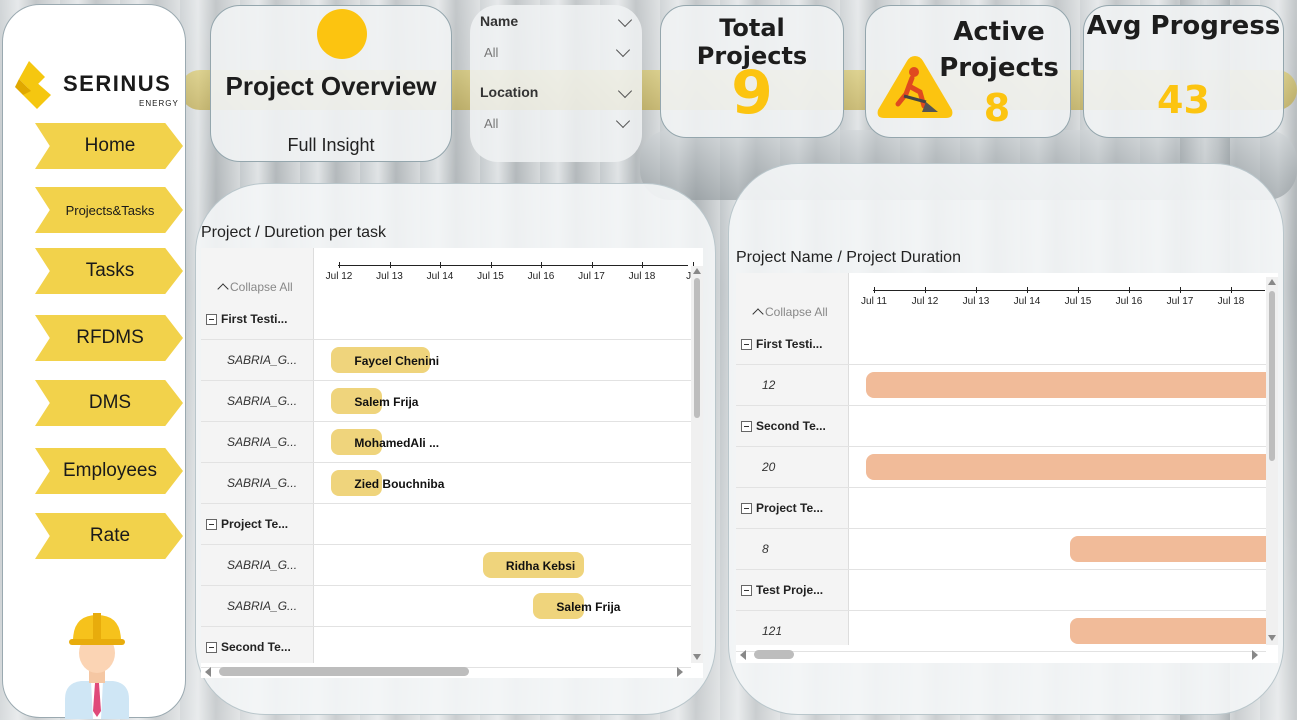  I want to click on location-filter-dropdown: All, so click(556, 125).